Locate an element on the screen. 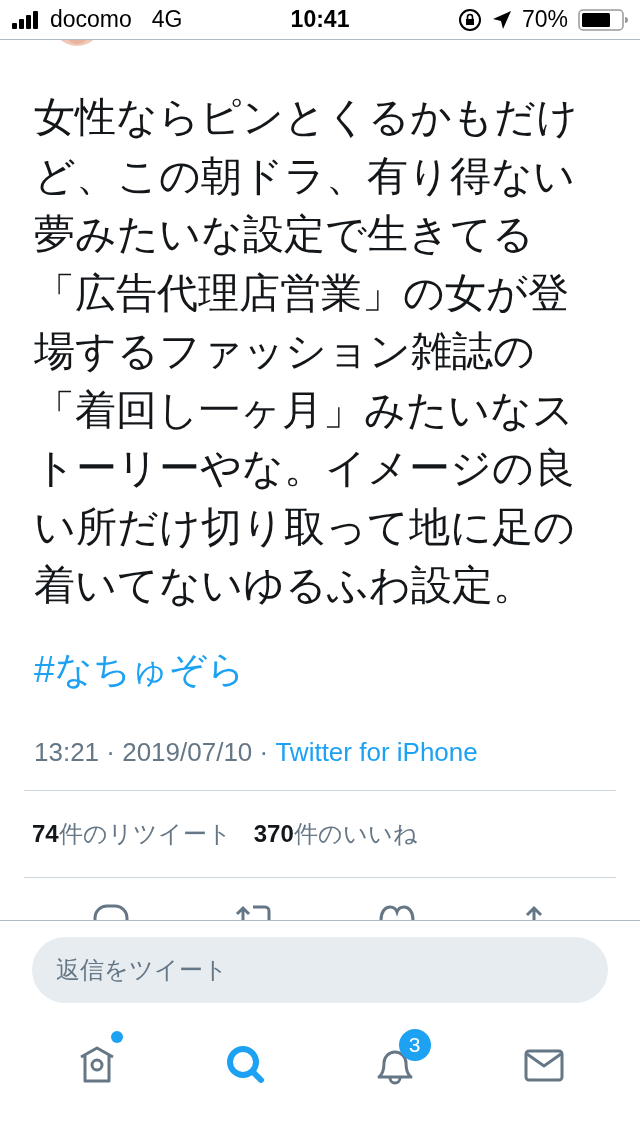  tweet-timestamp: 13:21 · 2019/07/10 · is located at coordinates (152, 752).